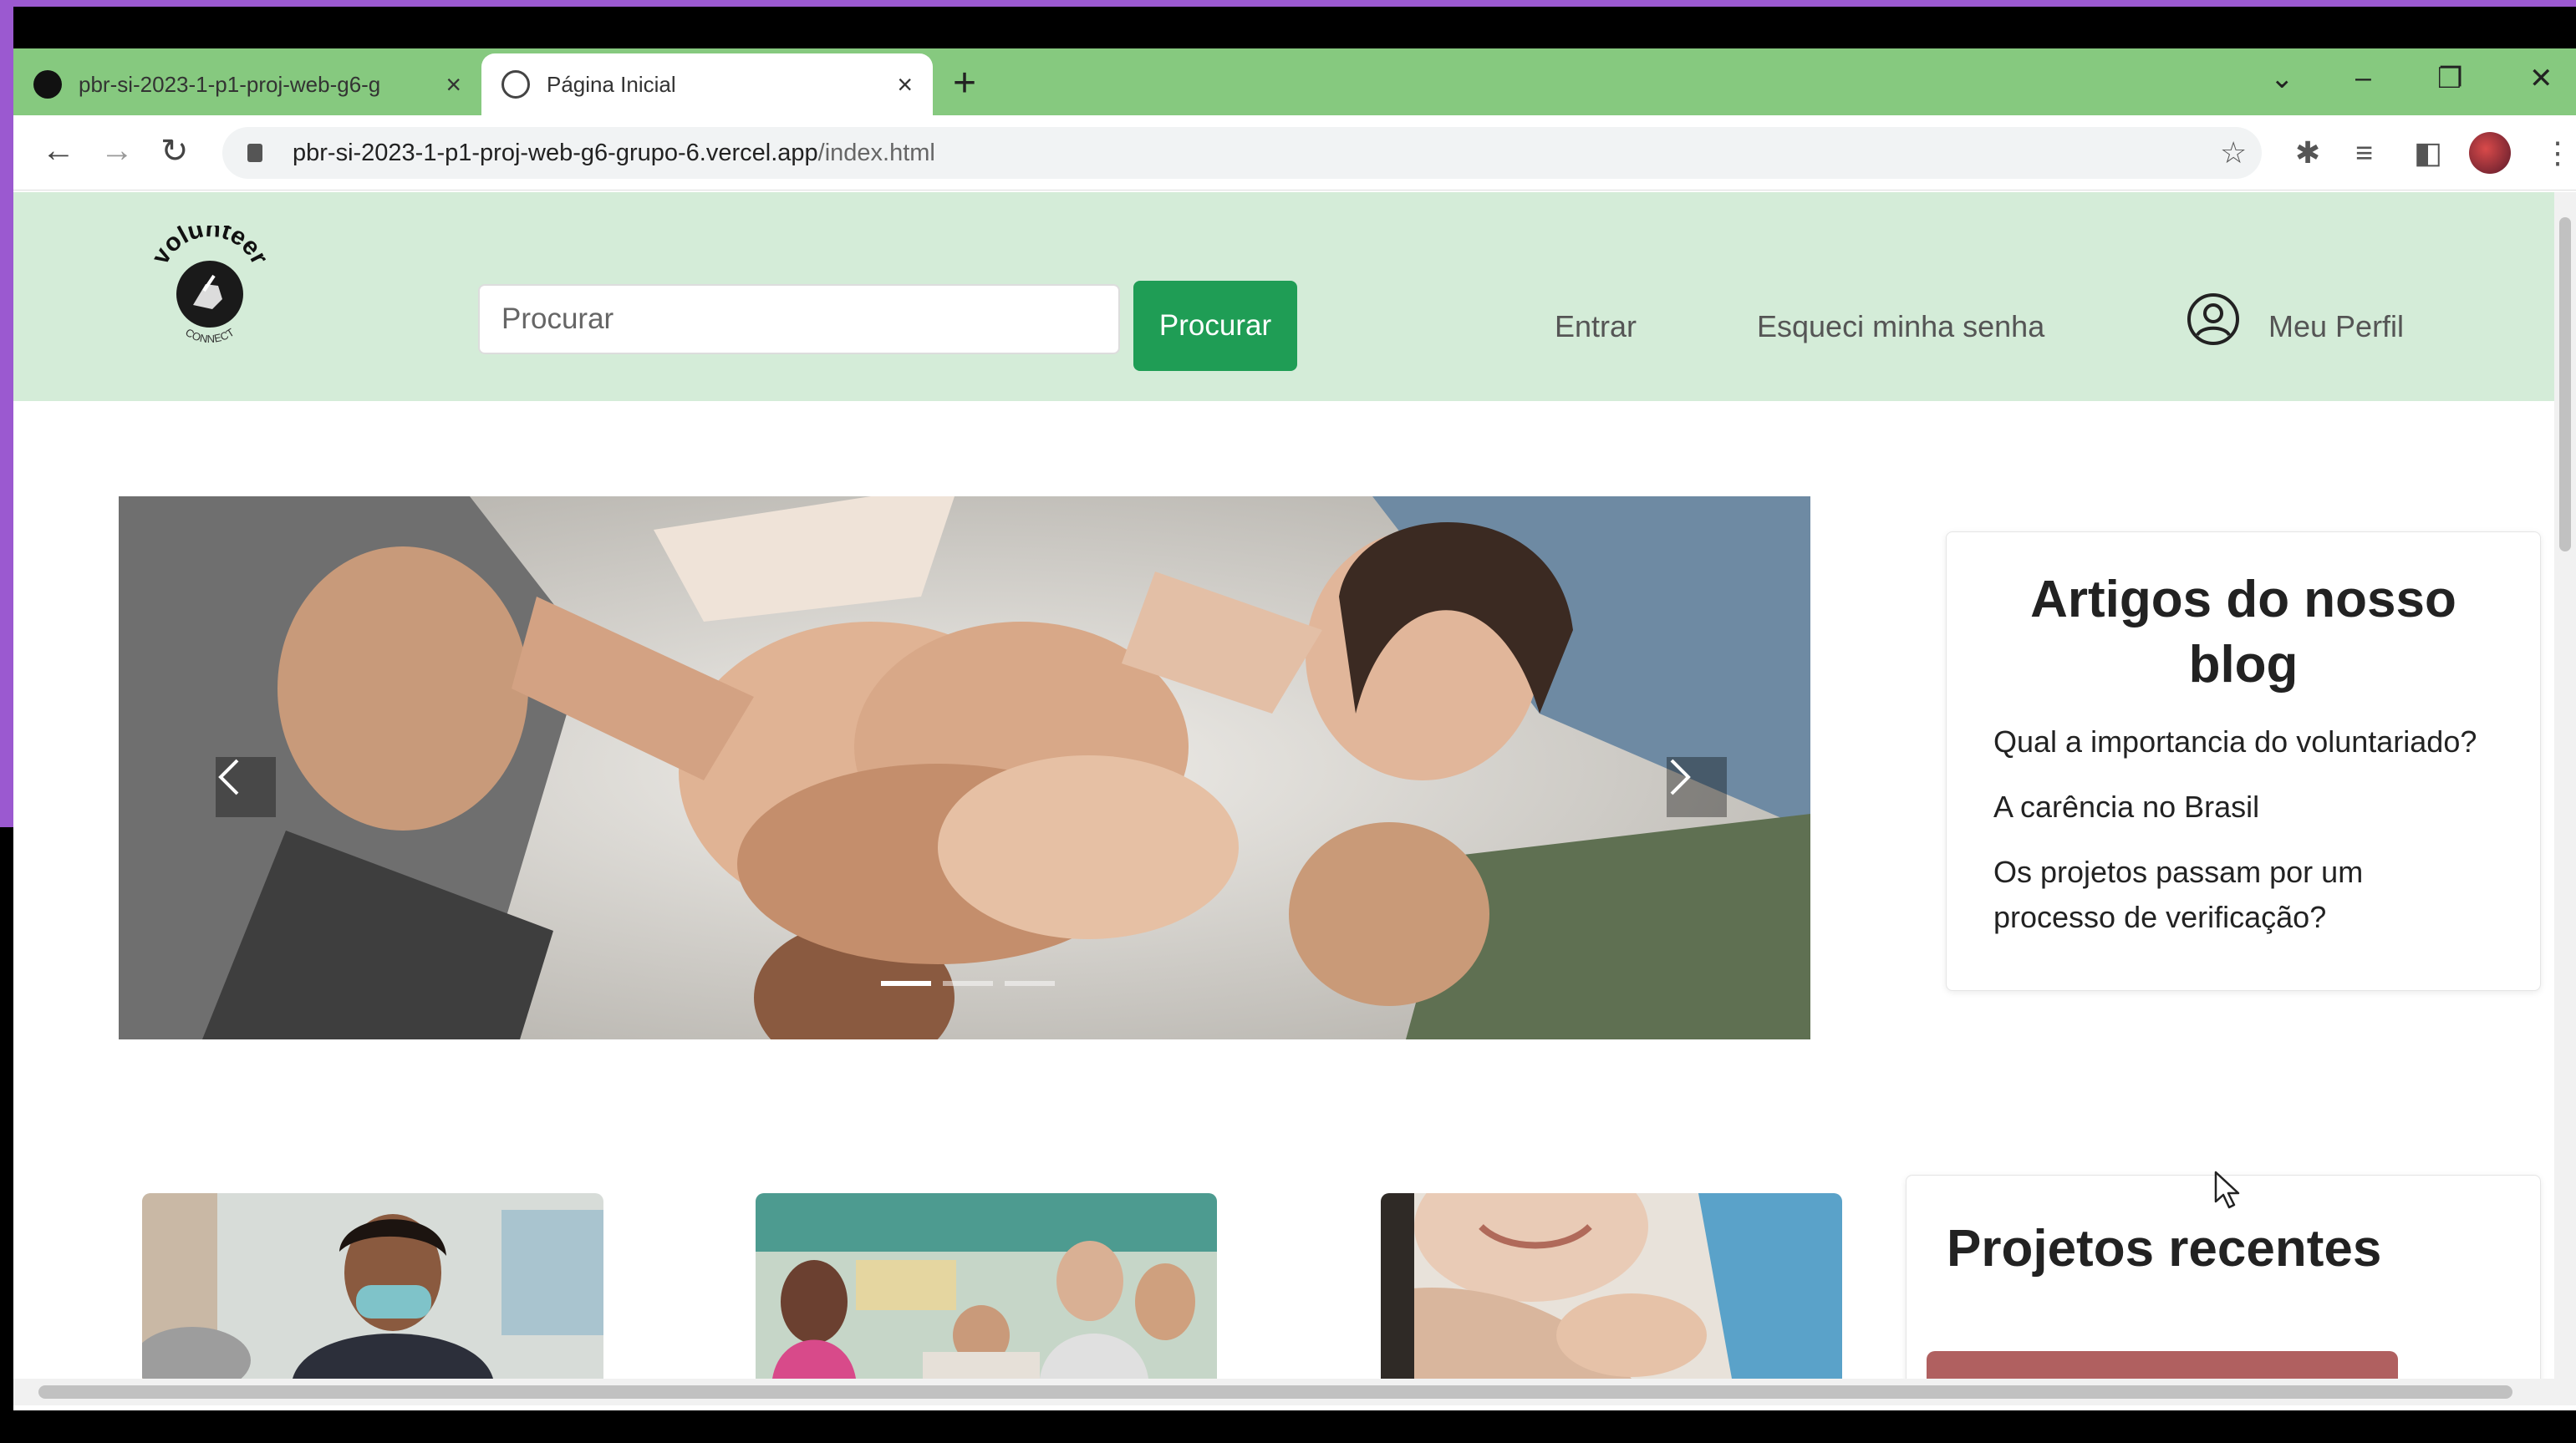  Describe the element at coordinates (228, 777) in the screenshot. I see `chevron-left-icon` at that location.